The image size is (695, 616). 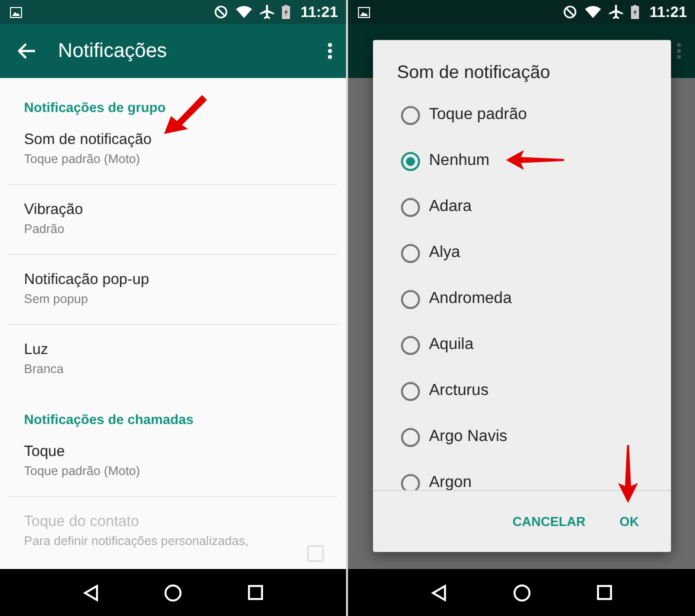 What do you see at coordinates (169, 280) in the screenshot?
I see `setting-title: Notificação pop-up` at bounding box center [169, 280].